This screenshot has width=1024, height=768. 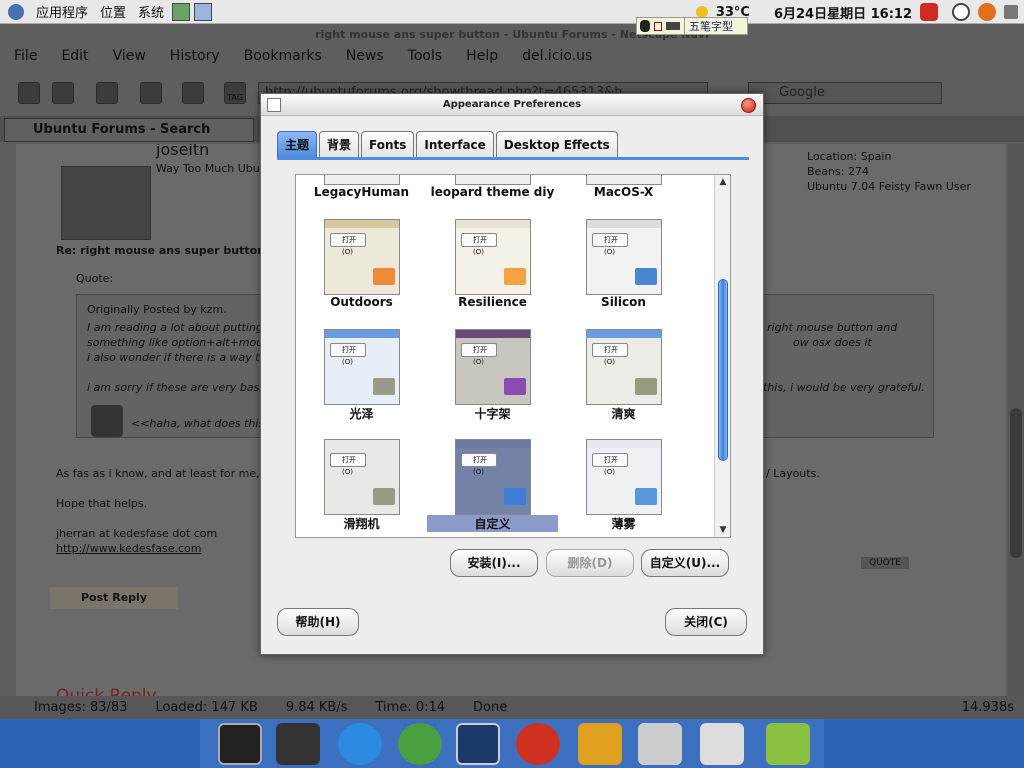 What do you see at coordinates (129, 548) in the screenshot?
I see `signature-link: http://www.kedesfase.com` at bounding box center [129, 548].